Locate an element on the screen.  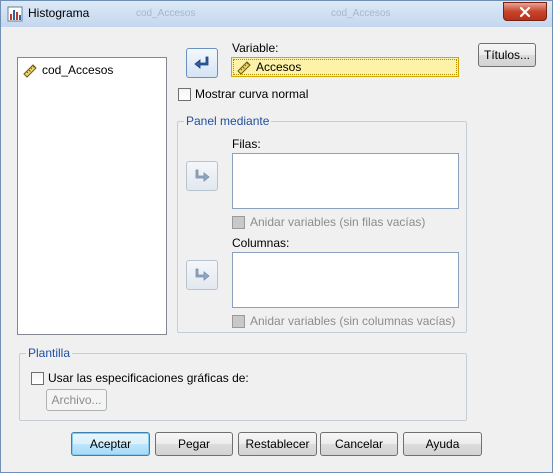
paste-button-label: Pegar is located at coordinates (194, 444).